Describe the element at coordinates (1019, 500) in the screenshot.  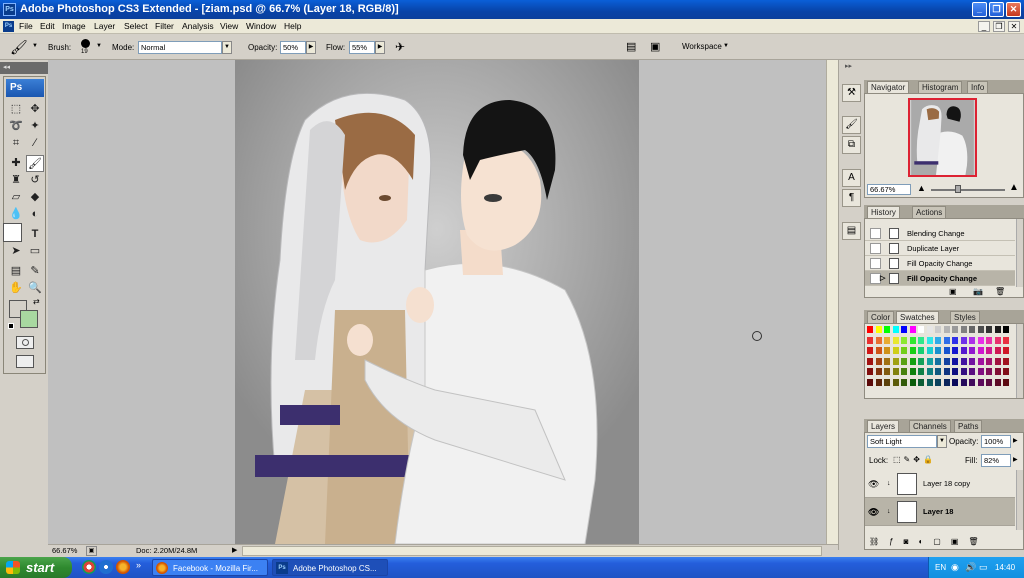
I see `layers-scrollbar` at that location.